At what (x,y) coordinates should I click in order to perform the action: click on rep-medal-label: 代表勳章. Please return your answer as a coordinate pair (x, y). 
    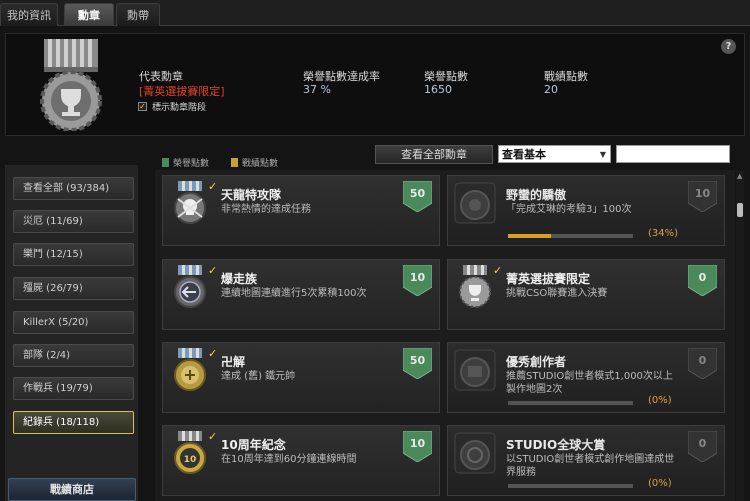
    Looking at the image, I should click on (161, 76).